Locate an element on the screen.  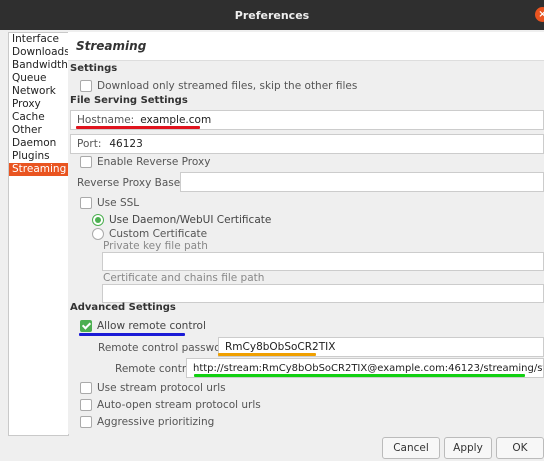
stream-protocol-row: Use stream protocol urls is located at coordinates (153, 388).